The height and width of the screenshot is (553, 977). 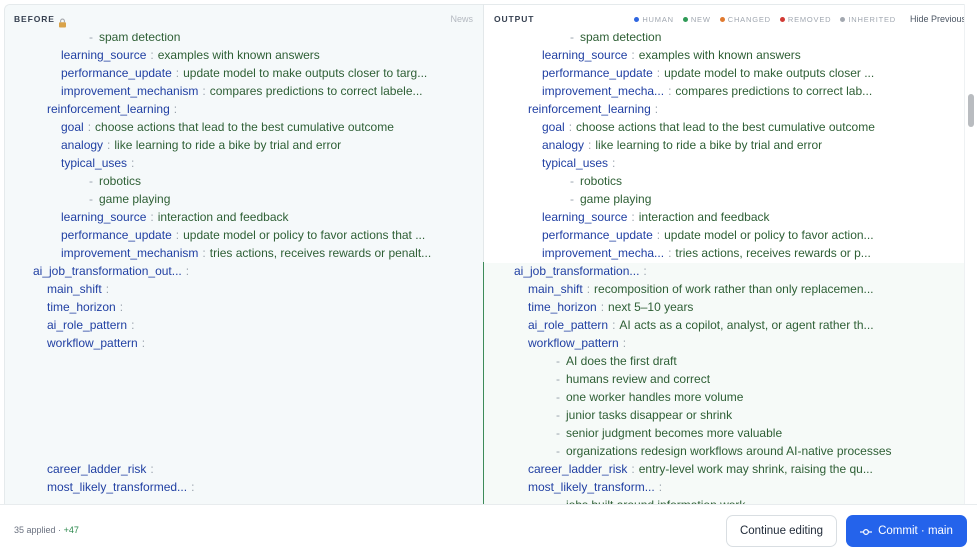 What do you see at coordinates (755, 379) in the screenshot?
I see `list-item: - humans review and correct` at bounding box center [755, 379].